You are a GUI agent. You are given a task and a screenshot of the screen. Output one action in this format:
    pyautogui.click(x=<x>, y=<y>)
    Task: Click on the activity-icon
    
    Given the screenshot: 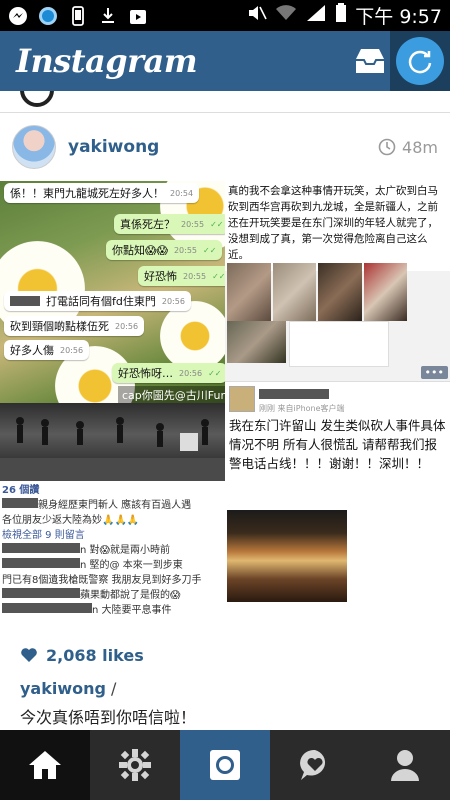 What is the action you would take?
    pyautogui.click(x=313, y=764)
    